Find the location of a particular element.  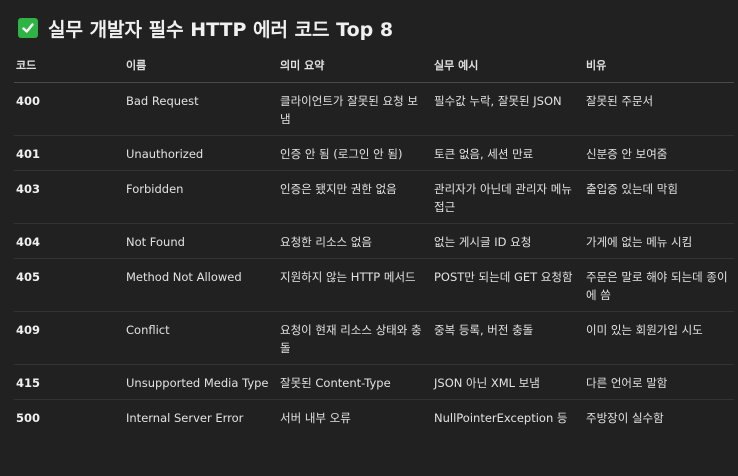

cell-analogy: 신분증 안 보여줌 is located at coordinates (659, 153).